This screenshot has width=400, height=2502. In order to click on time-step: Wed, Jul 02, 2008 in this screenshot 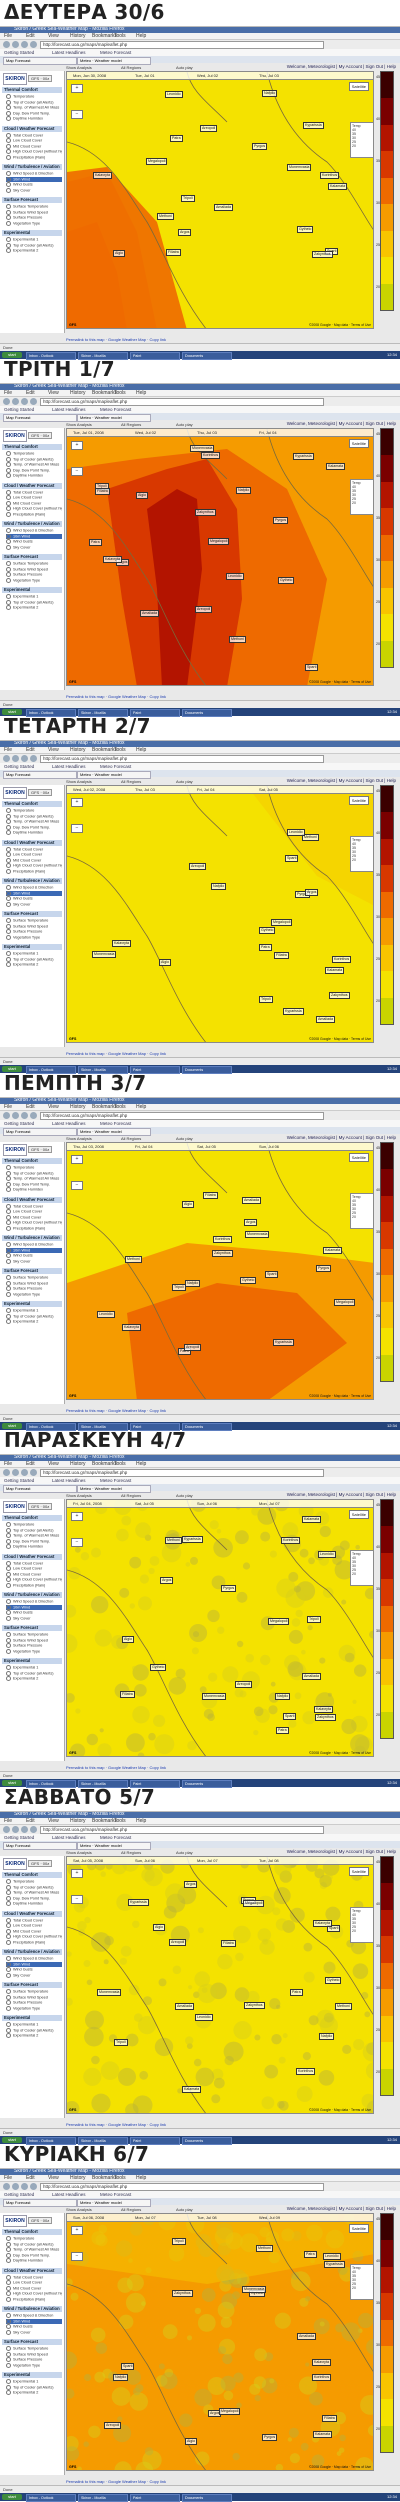, I will do `click(89, 789)`.